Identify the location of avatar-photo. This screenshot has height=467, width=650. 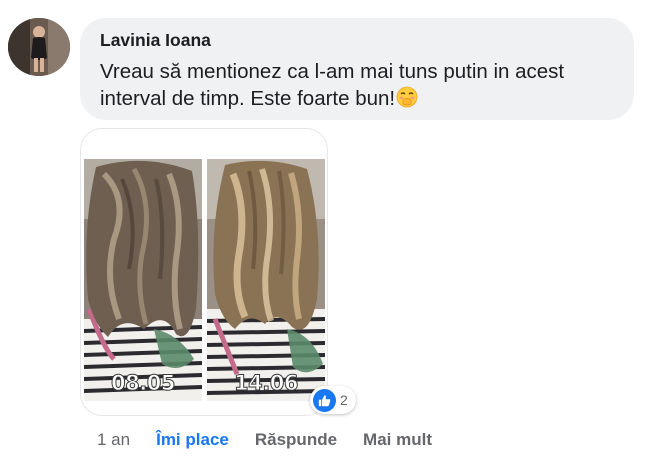
(39, 47).